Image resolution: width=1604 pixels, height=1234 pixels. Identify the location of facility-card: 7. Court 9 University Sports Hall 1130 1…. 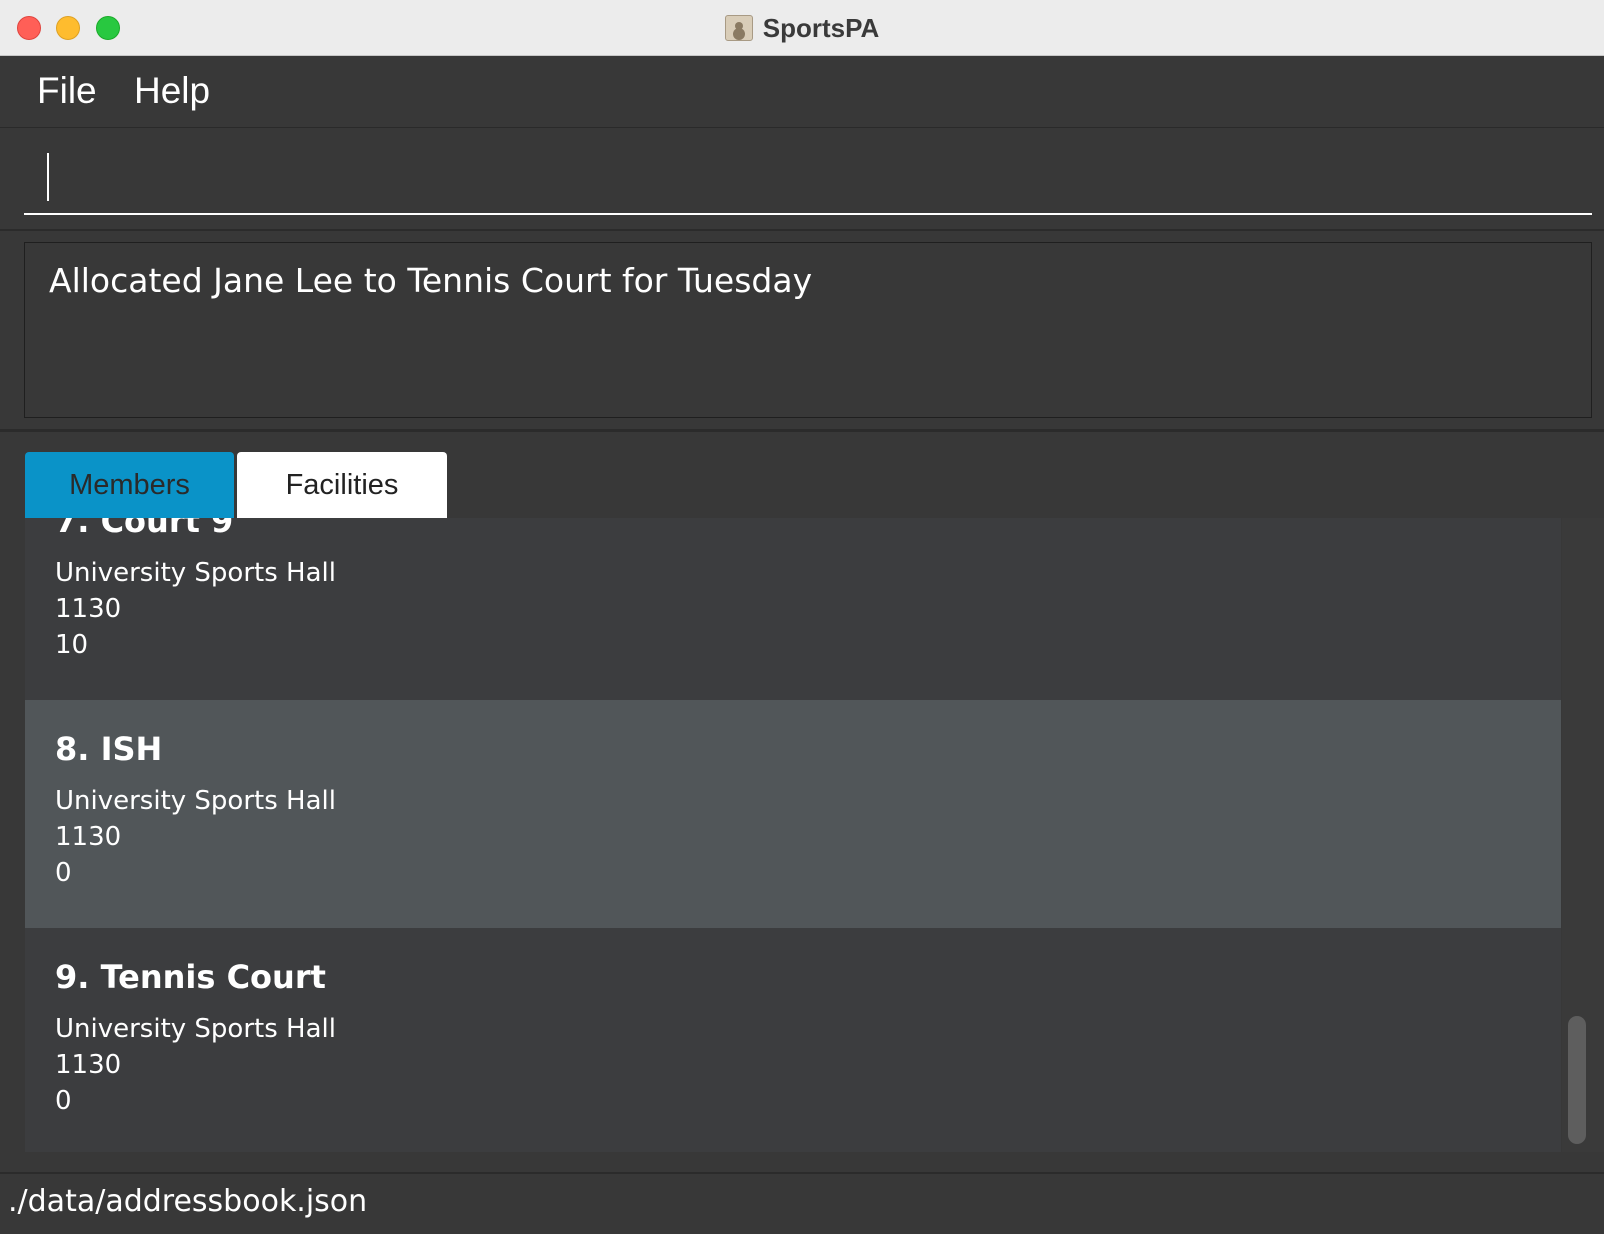
(793, 609).